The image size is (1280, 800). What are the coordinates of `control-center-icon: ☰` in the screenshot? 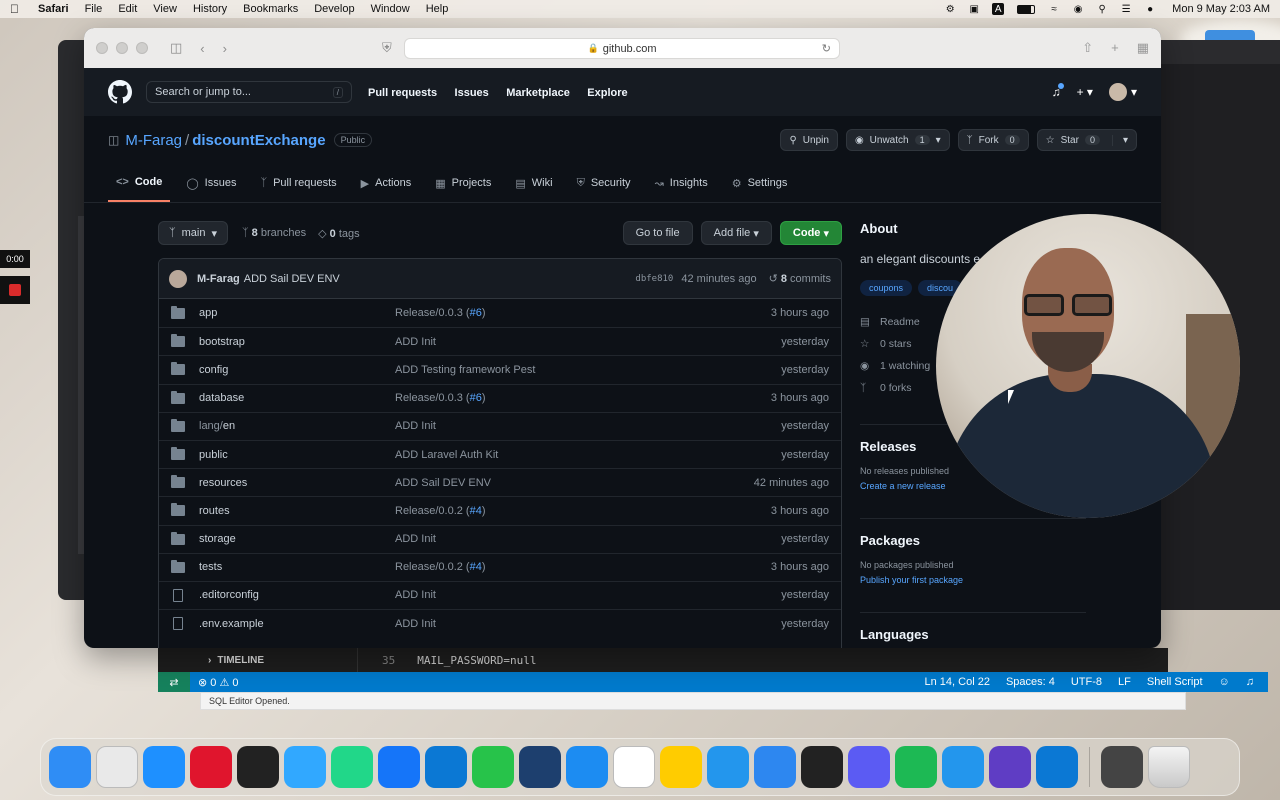 It's located at (1126, 9).